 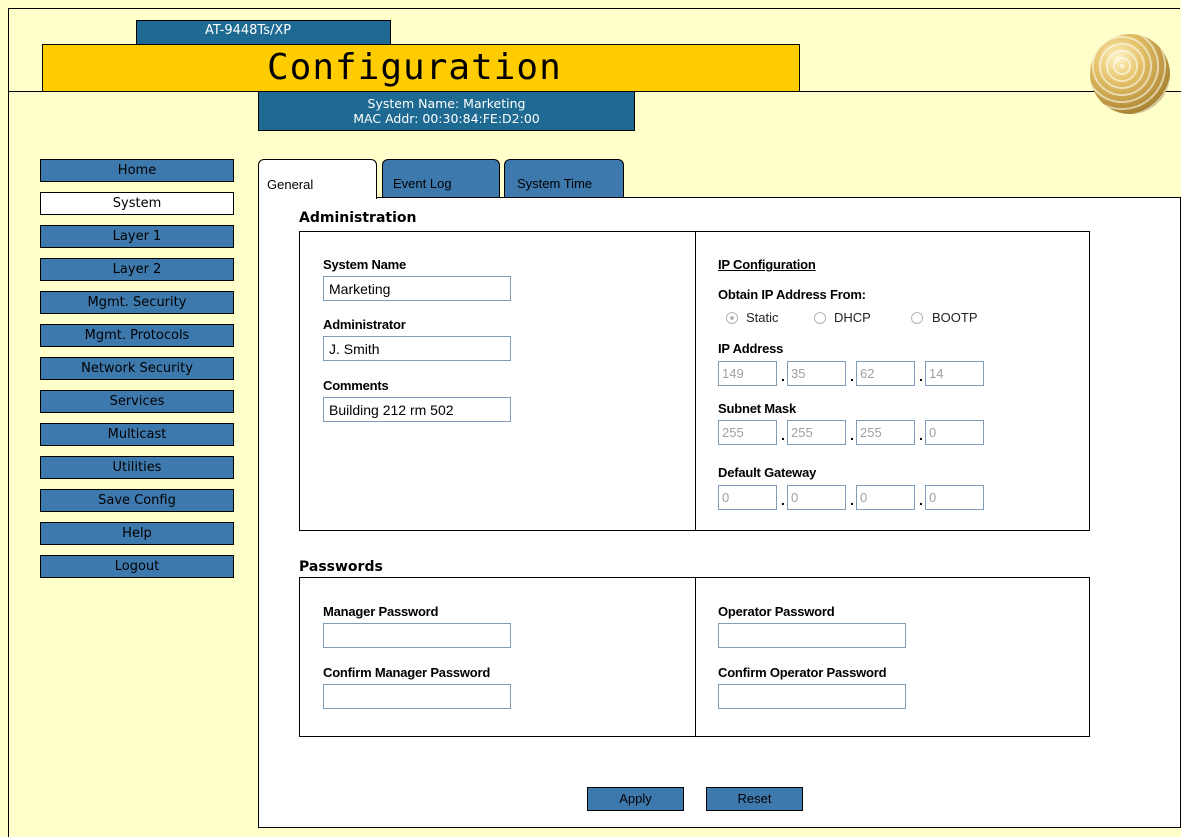 I want to click on nav-mgmt-protocols-button: Mgmt. Protocols, so click(x=137, y=335).